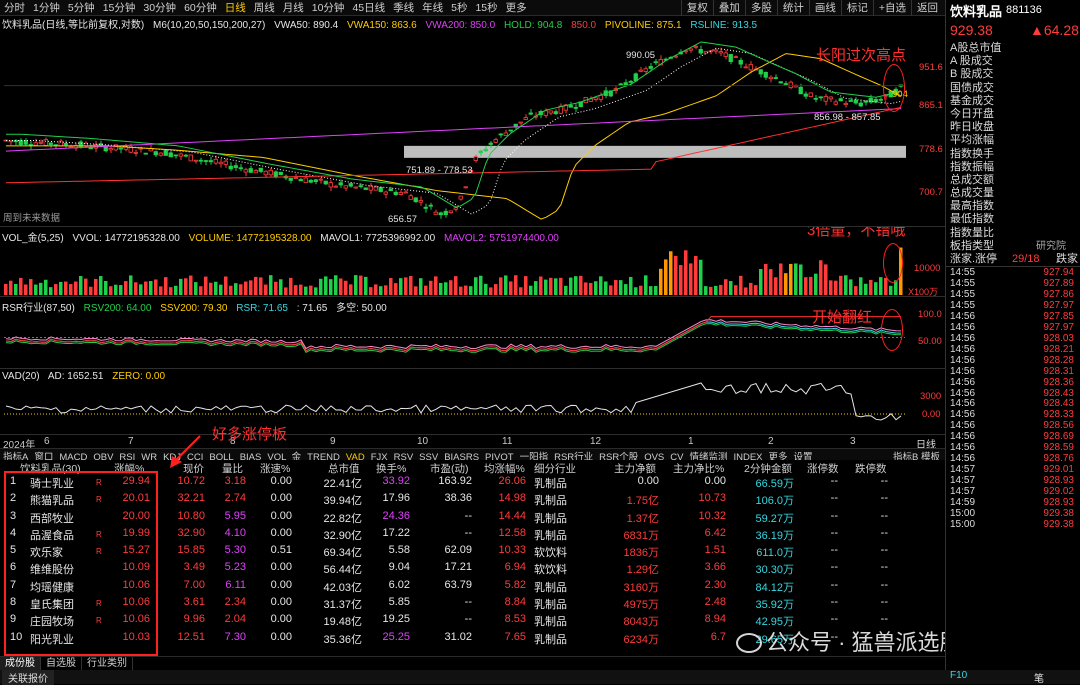 The image size is (1080, 685). What do you see at coordinates (119, 7) in the screenshot?
I see `period-tab: 15分钟` at bounding box center [119, 7].